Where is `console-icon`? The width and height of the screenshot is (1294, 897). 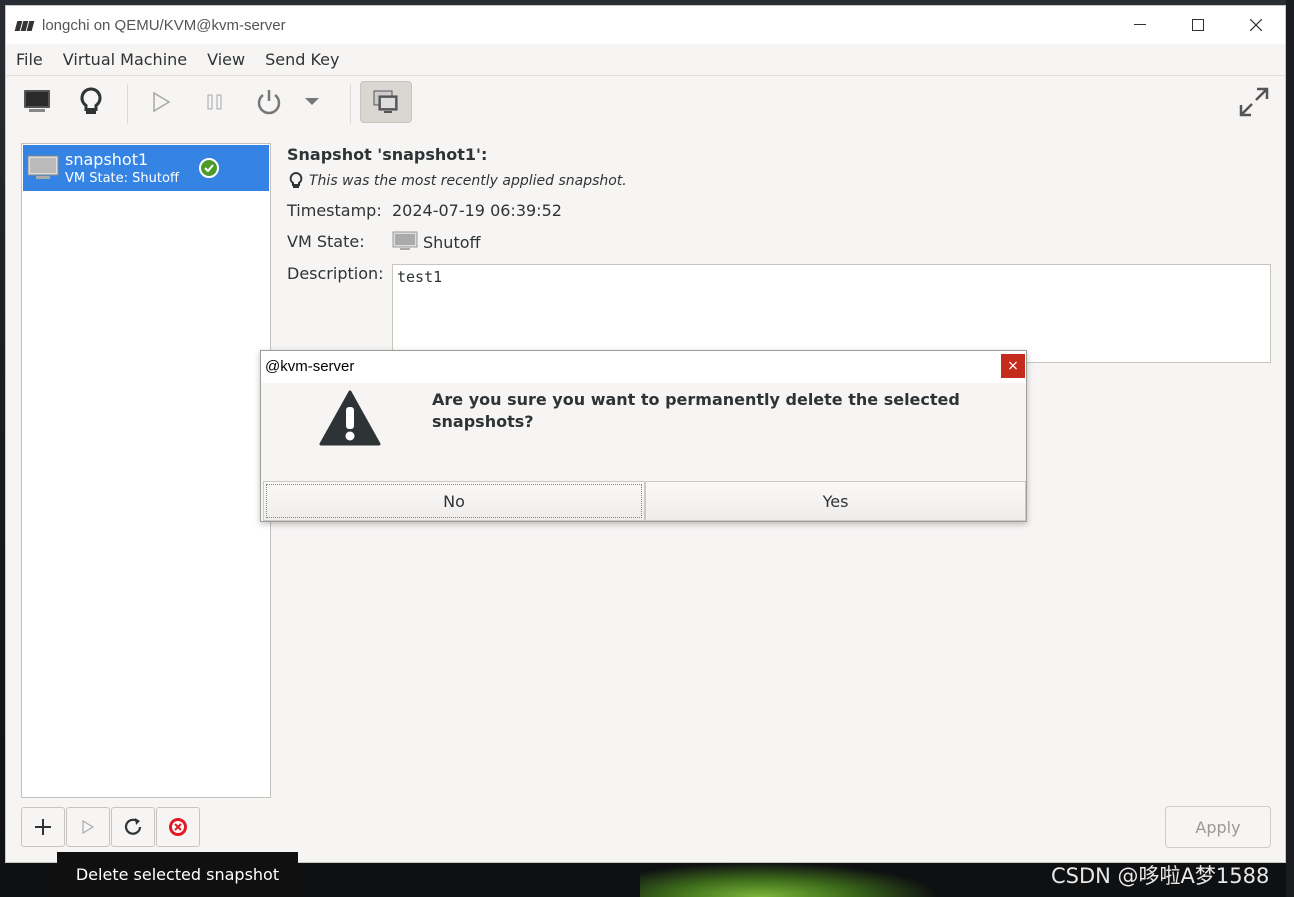
console-icon is located at coordinates (37, 101).